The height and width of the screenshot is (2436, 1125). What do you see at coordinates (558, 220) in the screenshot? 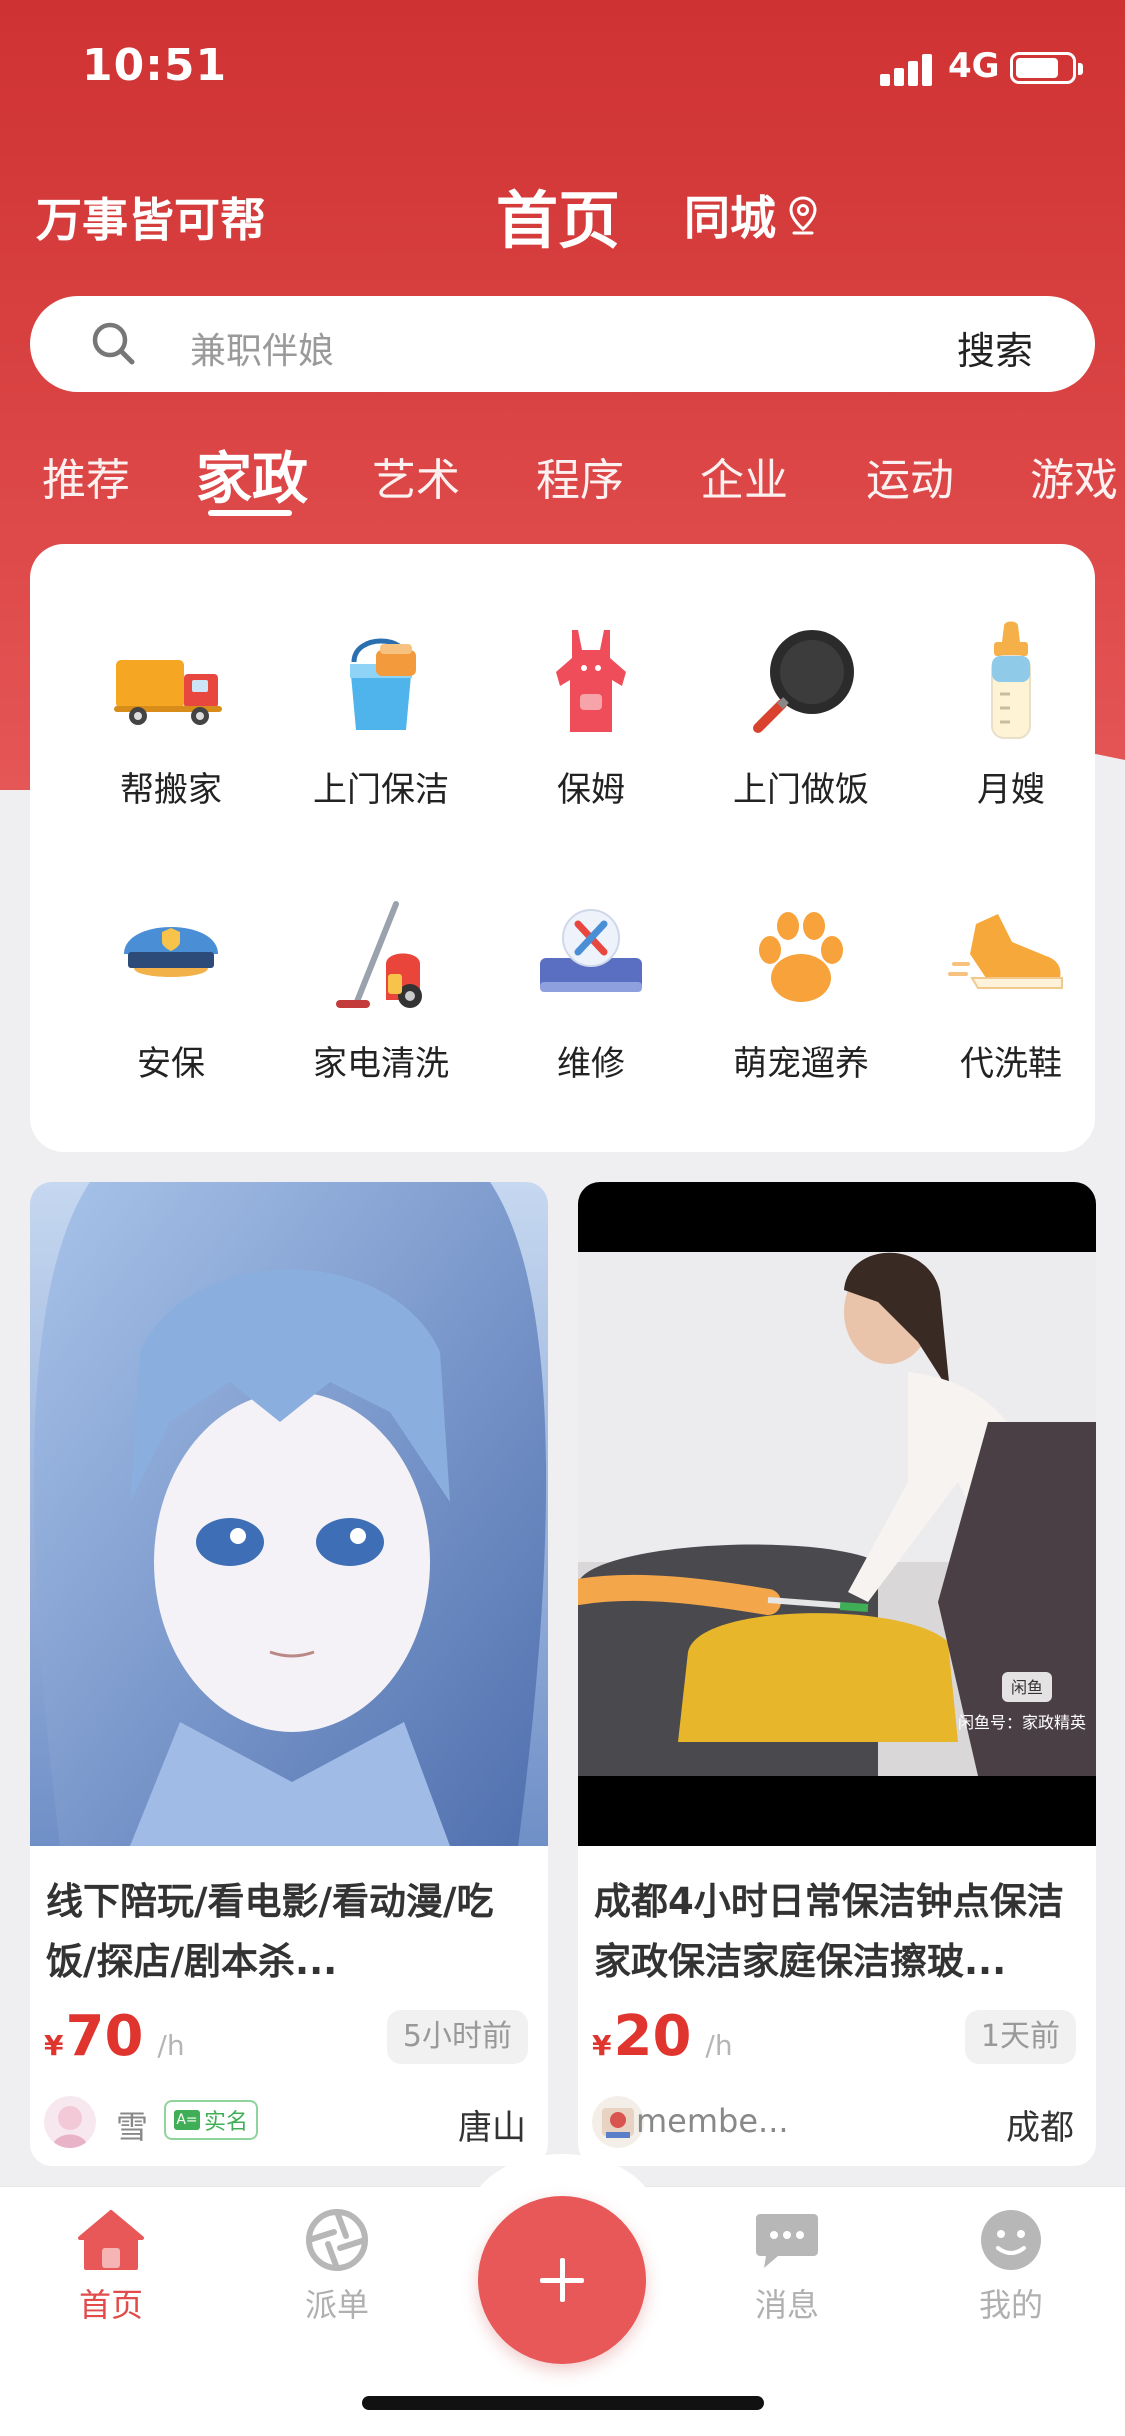
I see `page-title: 首页` at bounding box center [558, 220].